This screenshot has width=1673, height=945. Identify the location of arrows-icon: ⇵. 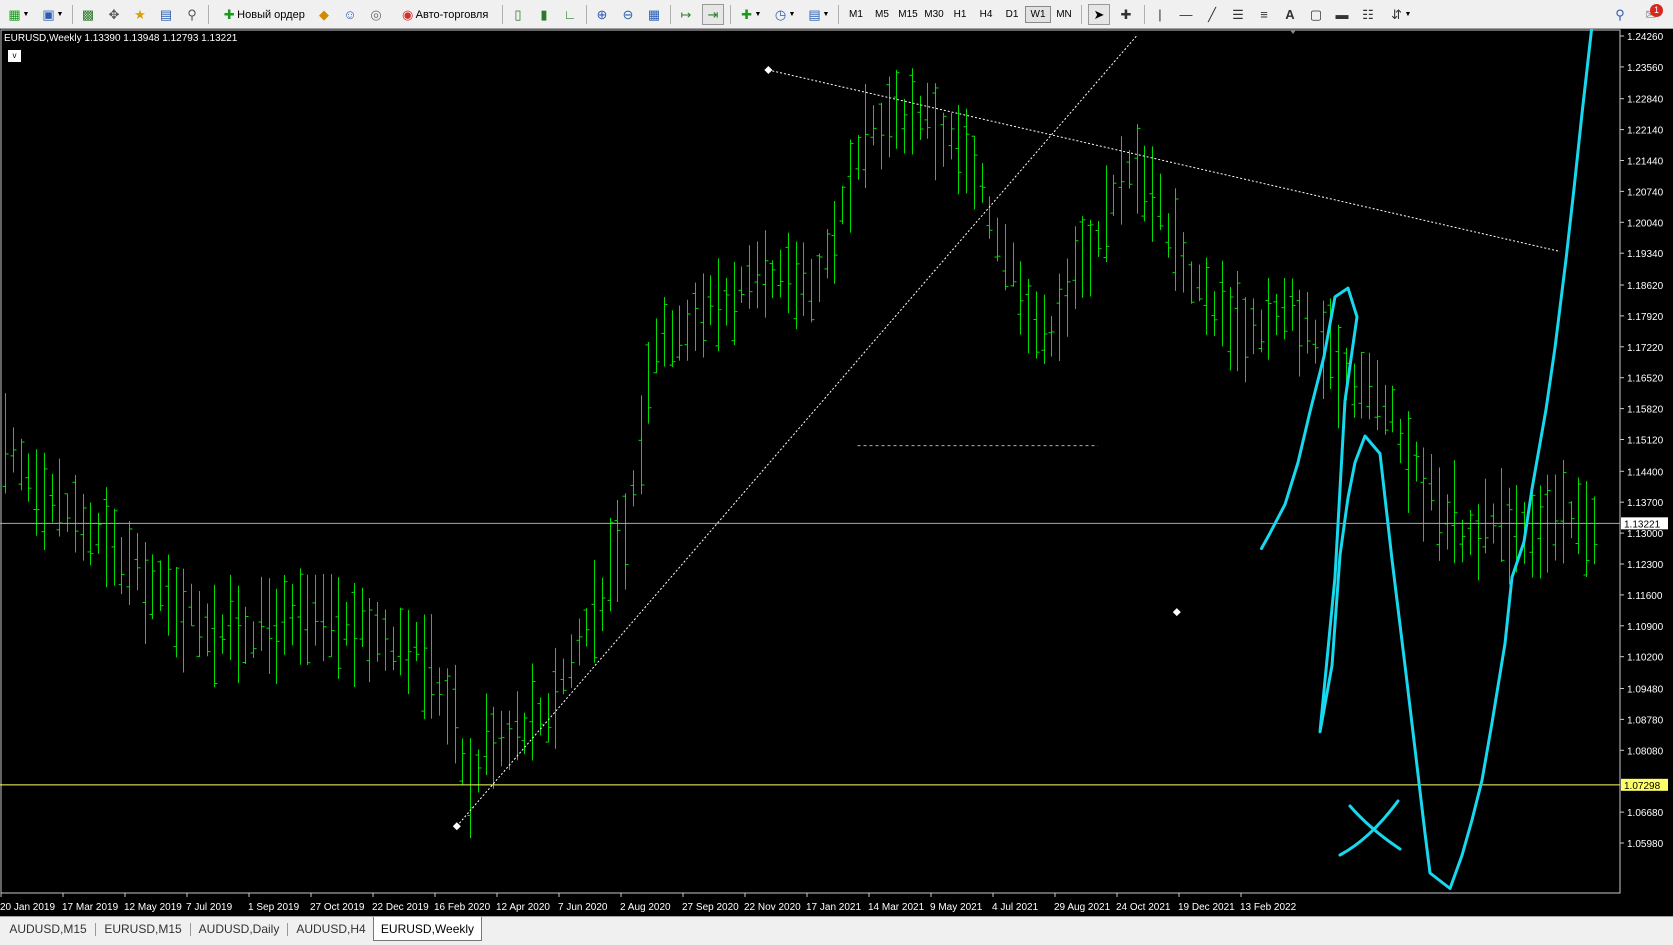
(1396, 14).